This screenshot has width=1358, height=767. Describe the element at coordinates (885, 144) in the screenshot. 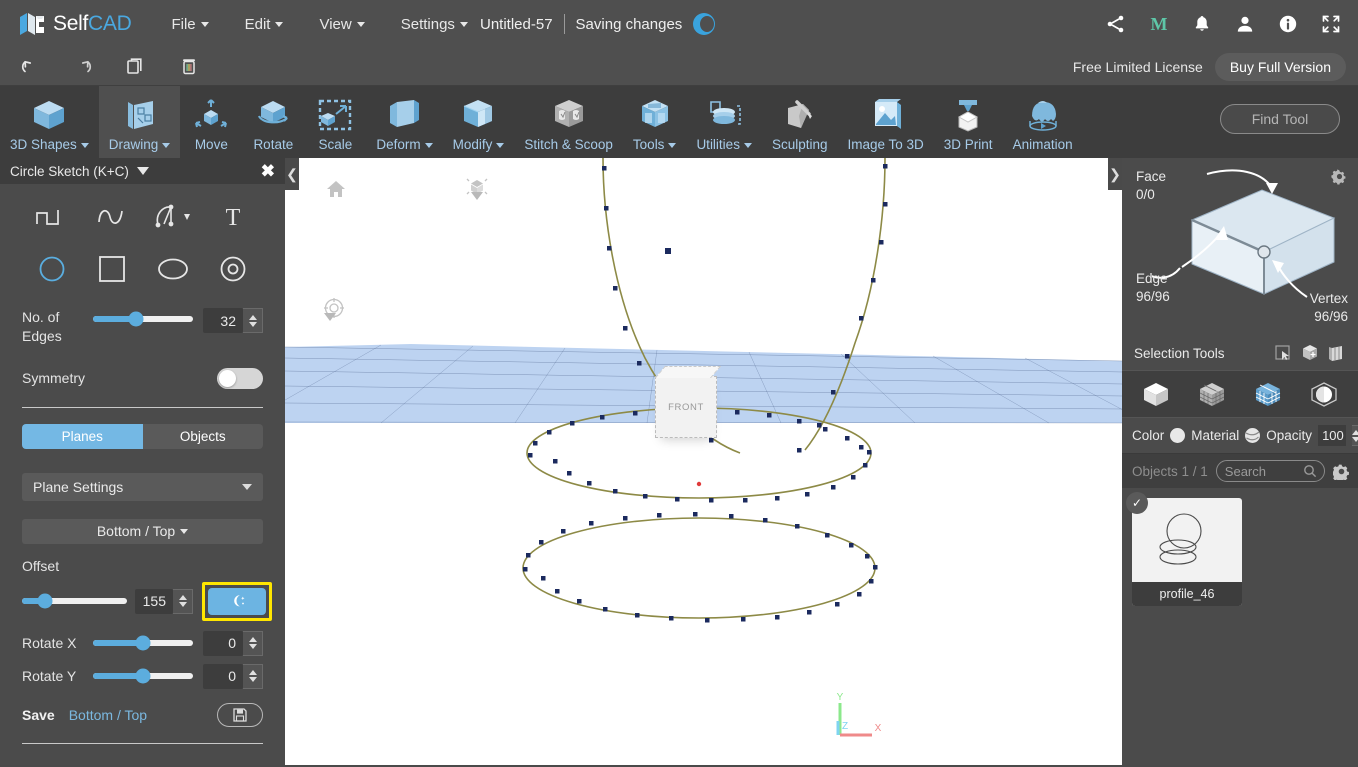

I see `ribbon-label: Image To 3D` at that location.